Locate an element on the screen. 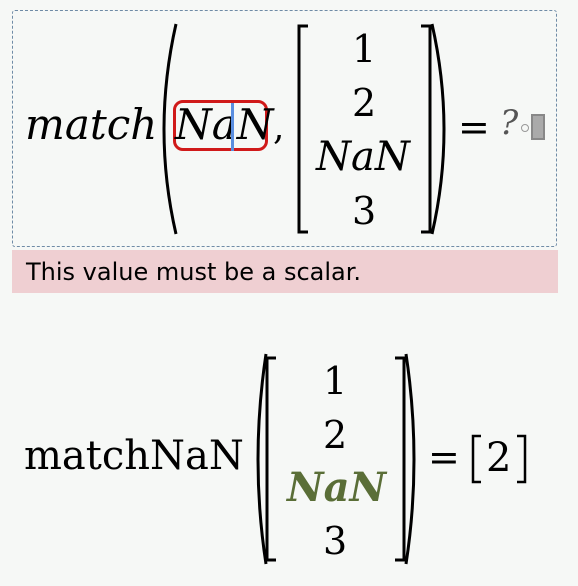 The image size is (578, 586). left-bracket is located at coordinates (302, 129).